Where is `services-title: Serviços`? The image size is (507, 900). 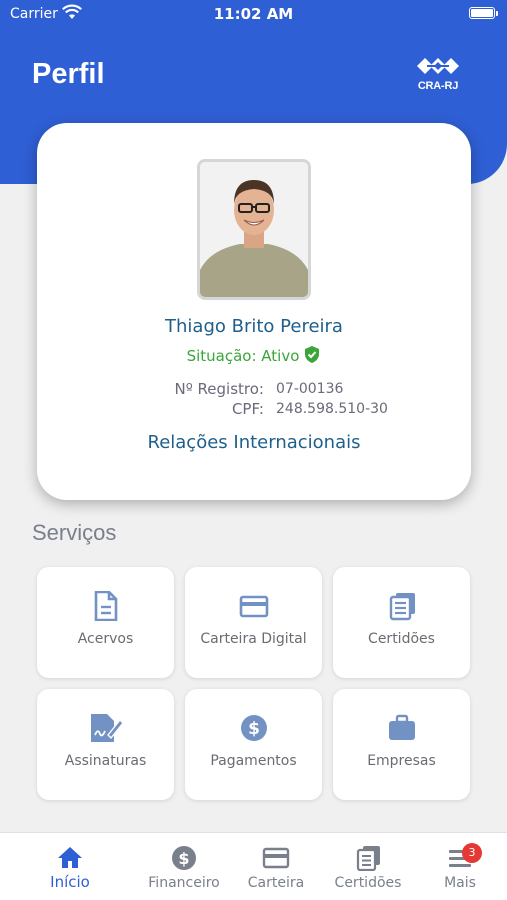
services-title: Serviços is located at coordinates (74, 532).